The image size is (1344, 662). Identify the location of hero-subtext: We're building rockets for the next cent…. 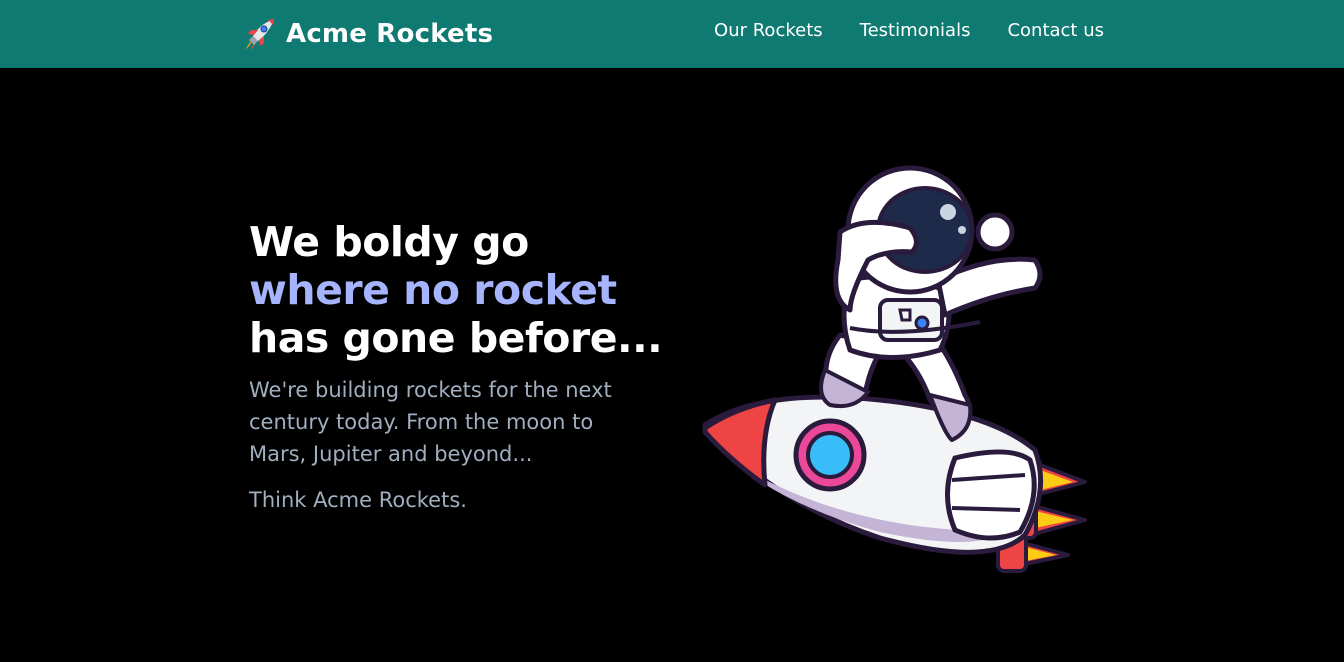
(430, 422).